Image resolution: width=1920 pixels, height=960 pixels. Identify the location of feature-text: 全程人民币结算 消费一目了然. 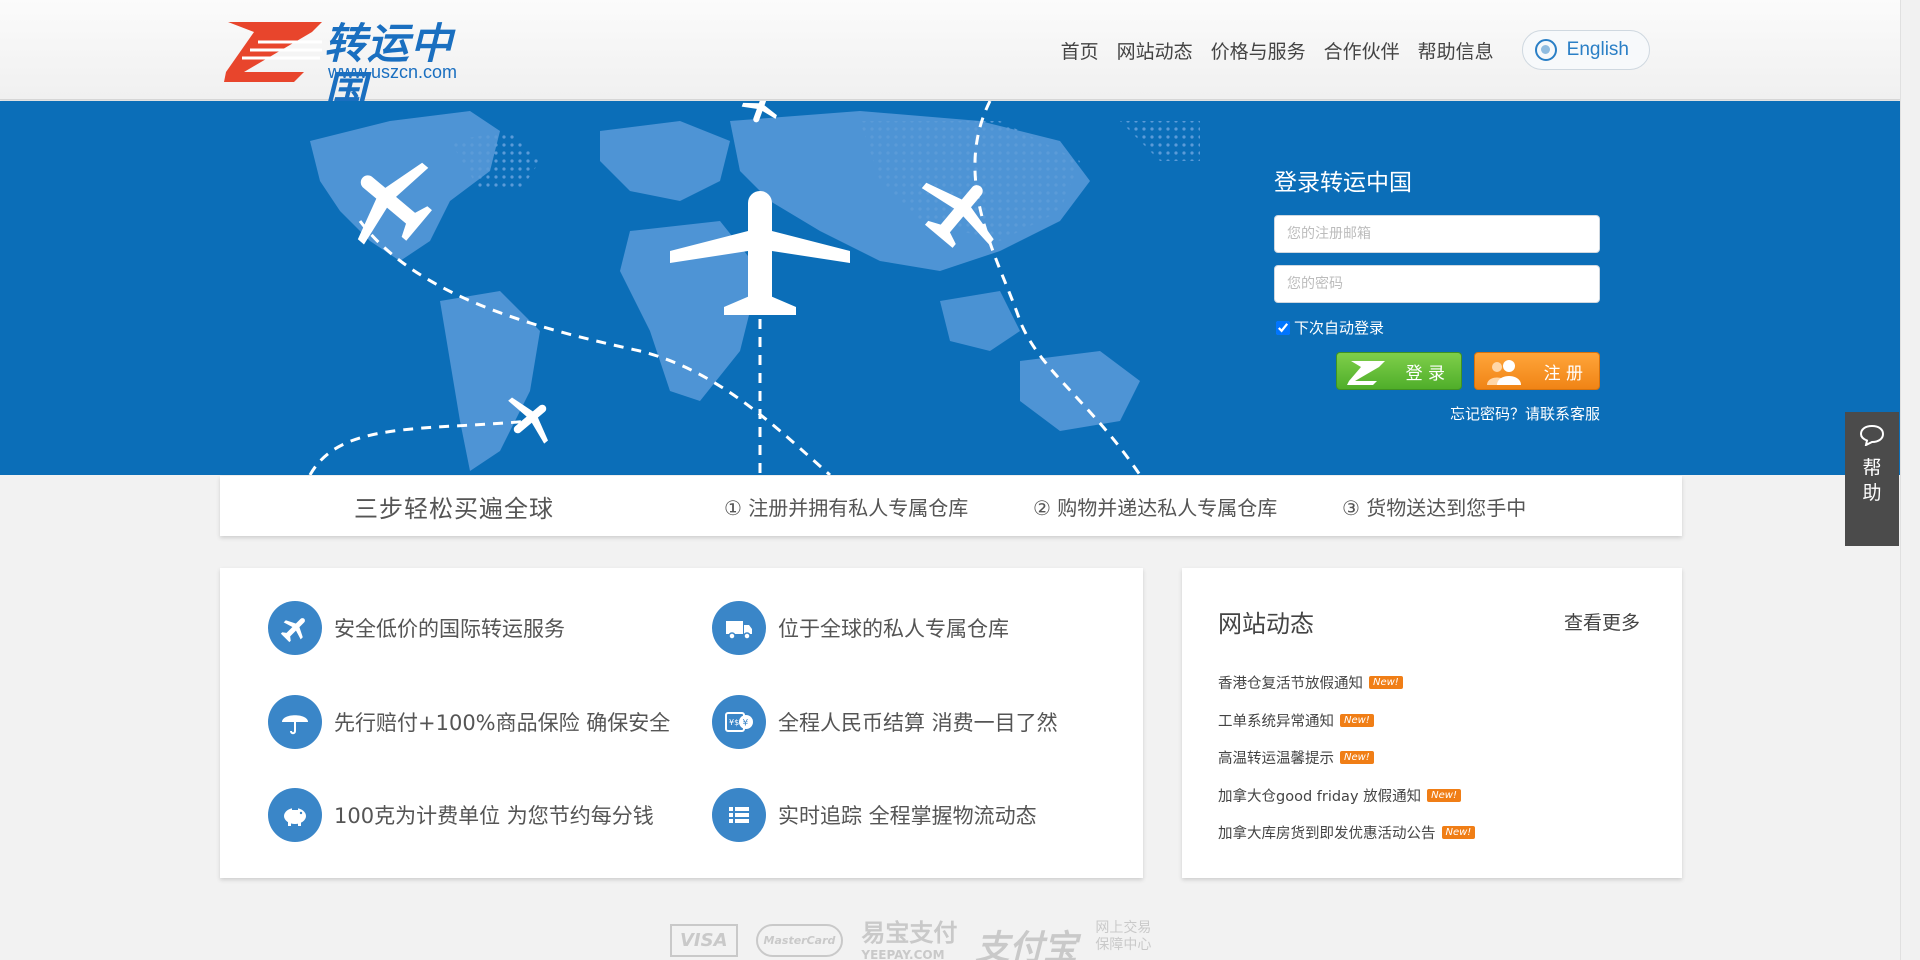
(918, 723).